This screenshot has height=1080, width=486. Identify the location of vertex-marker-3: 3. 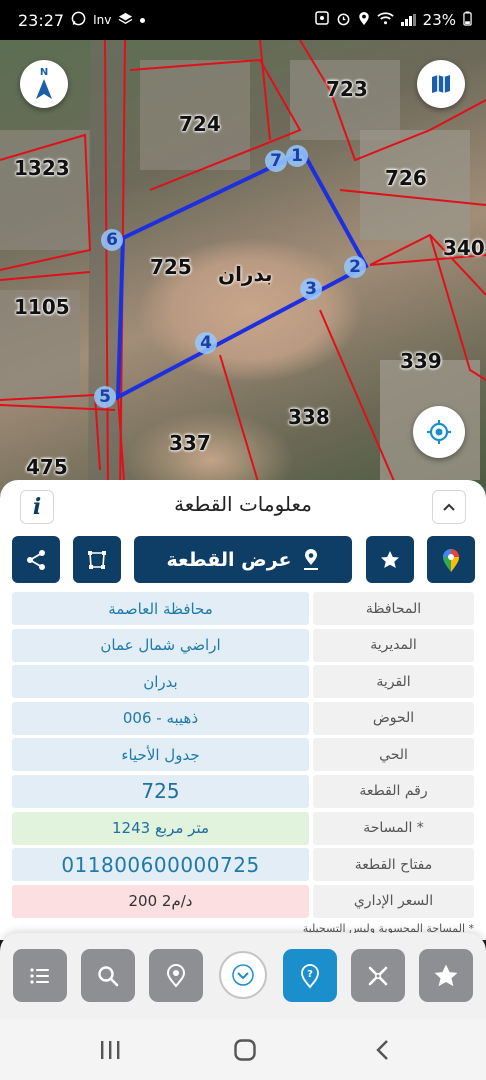
(311, 289).